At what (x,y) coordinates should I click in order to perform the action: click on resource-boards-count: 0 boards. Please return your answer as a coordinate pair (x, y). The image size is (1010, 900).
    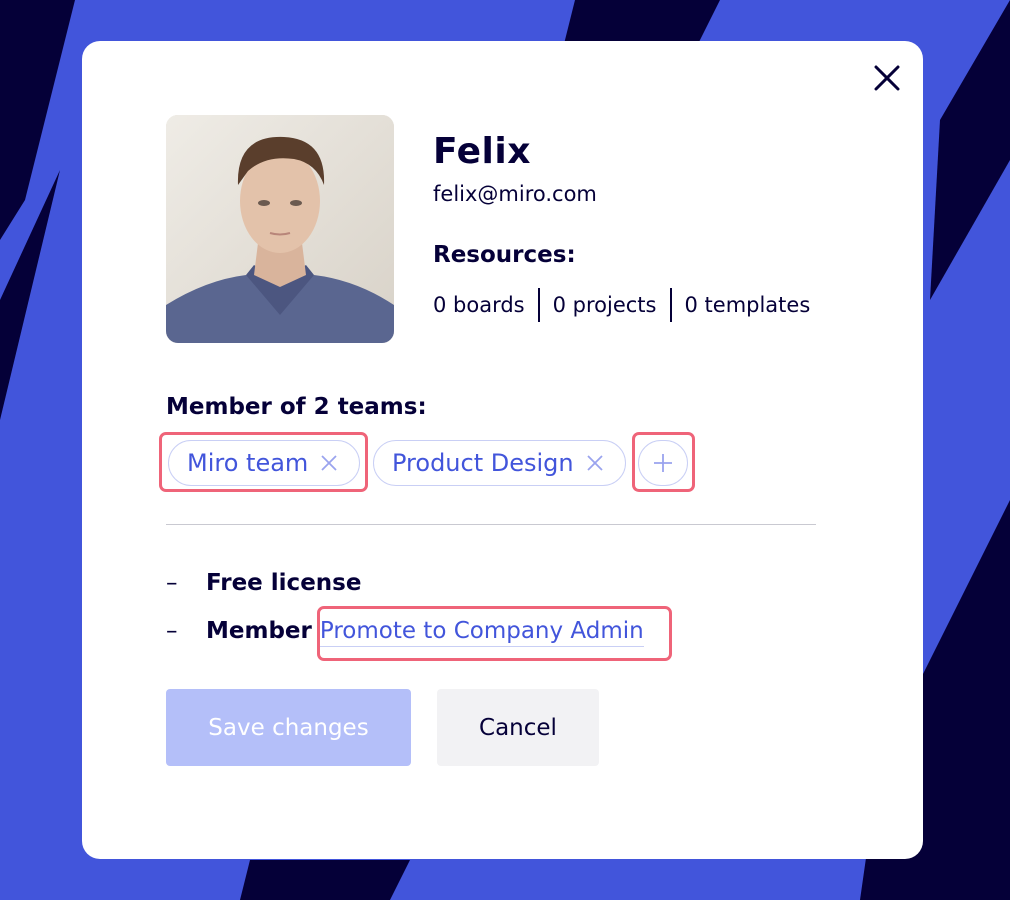
    Looking at the image, I should click on (479, 305).